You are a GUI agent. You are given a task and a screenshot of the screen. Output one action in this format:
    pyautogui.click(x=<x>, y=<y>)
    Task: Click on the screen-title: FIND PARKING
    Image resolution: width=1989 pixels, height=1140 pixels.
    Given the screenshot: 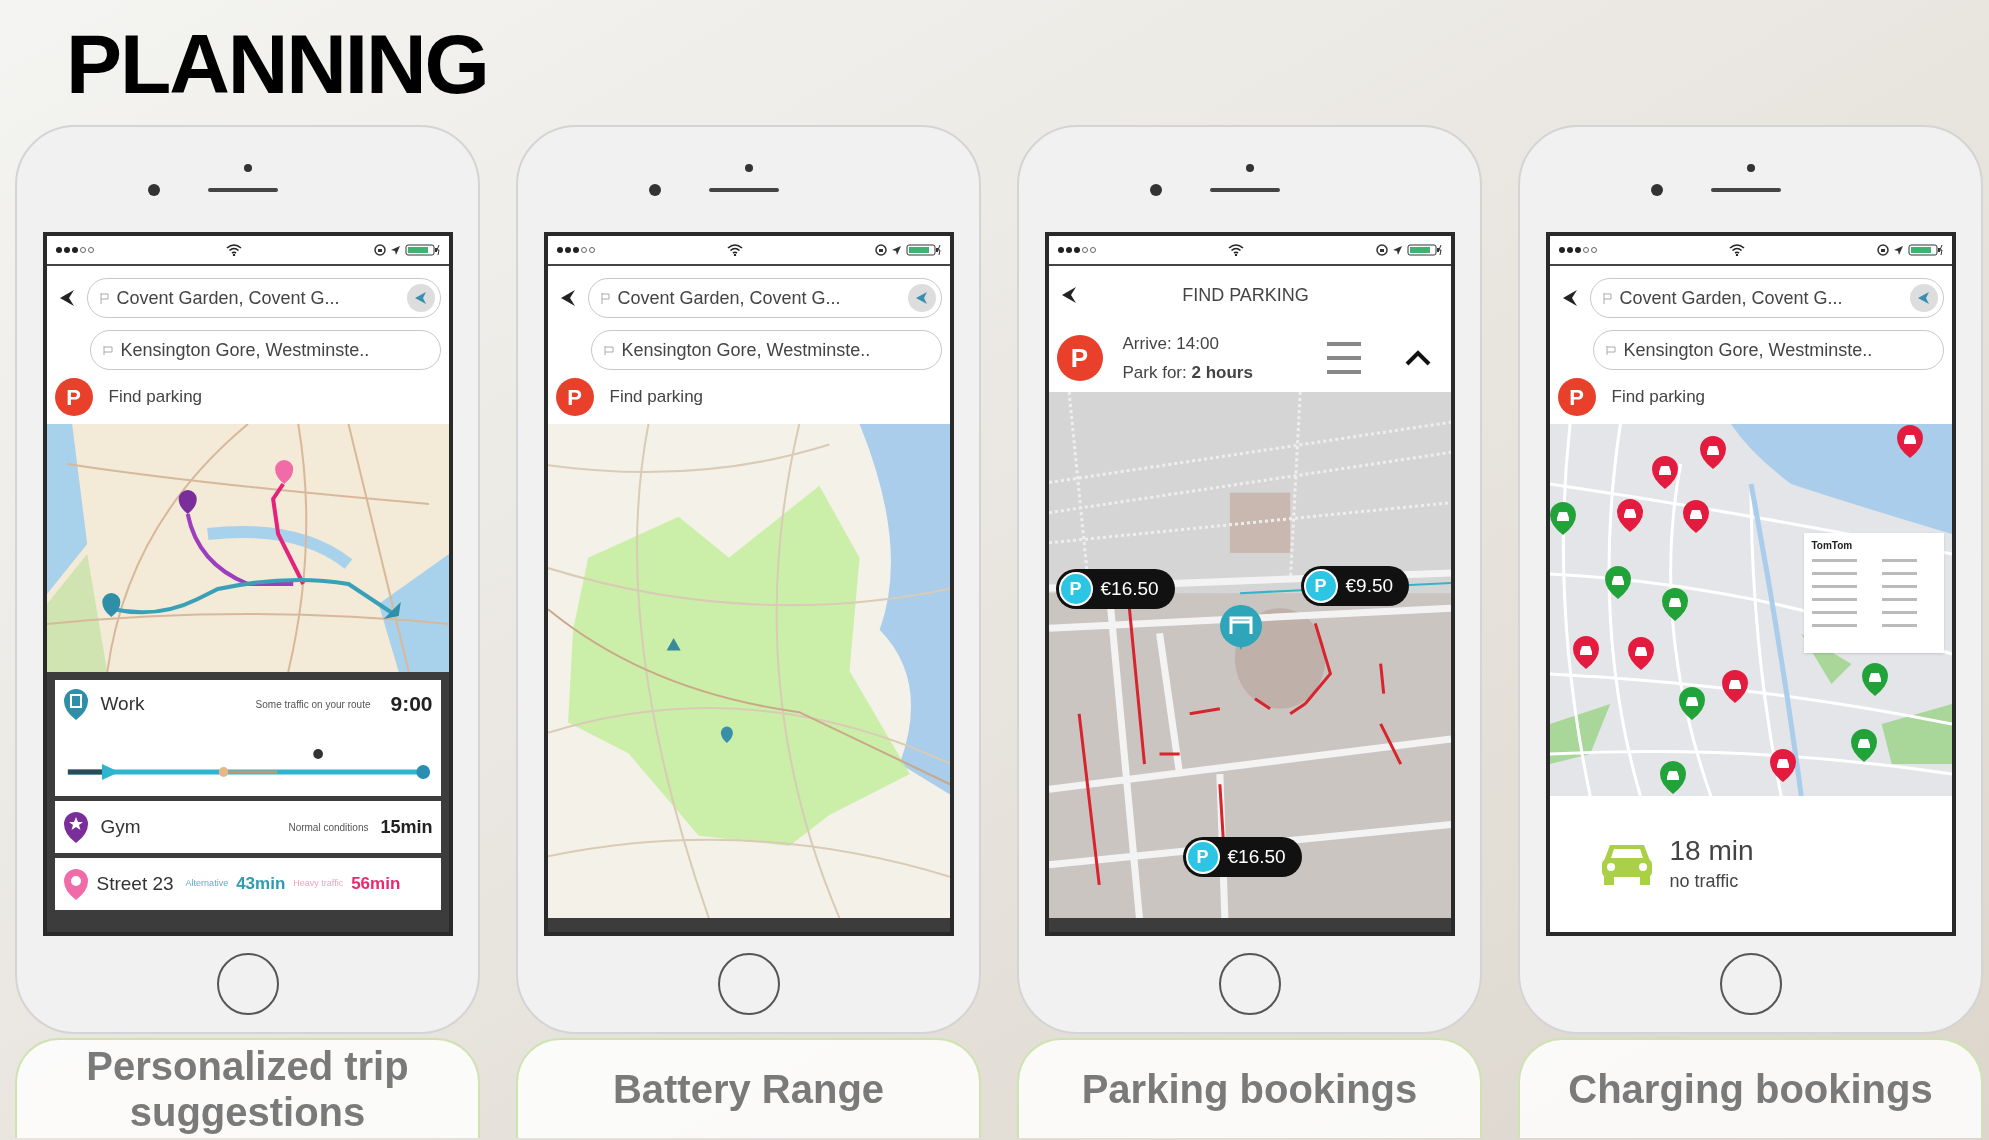 What is the action you would take?
    pyautogui.click(x=1245, y=295)
    